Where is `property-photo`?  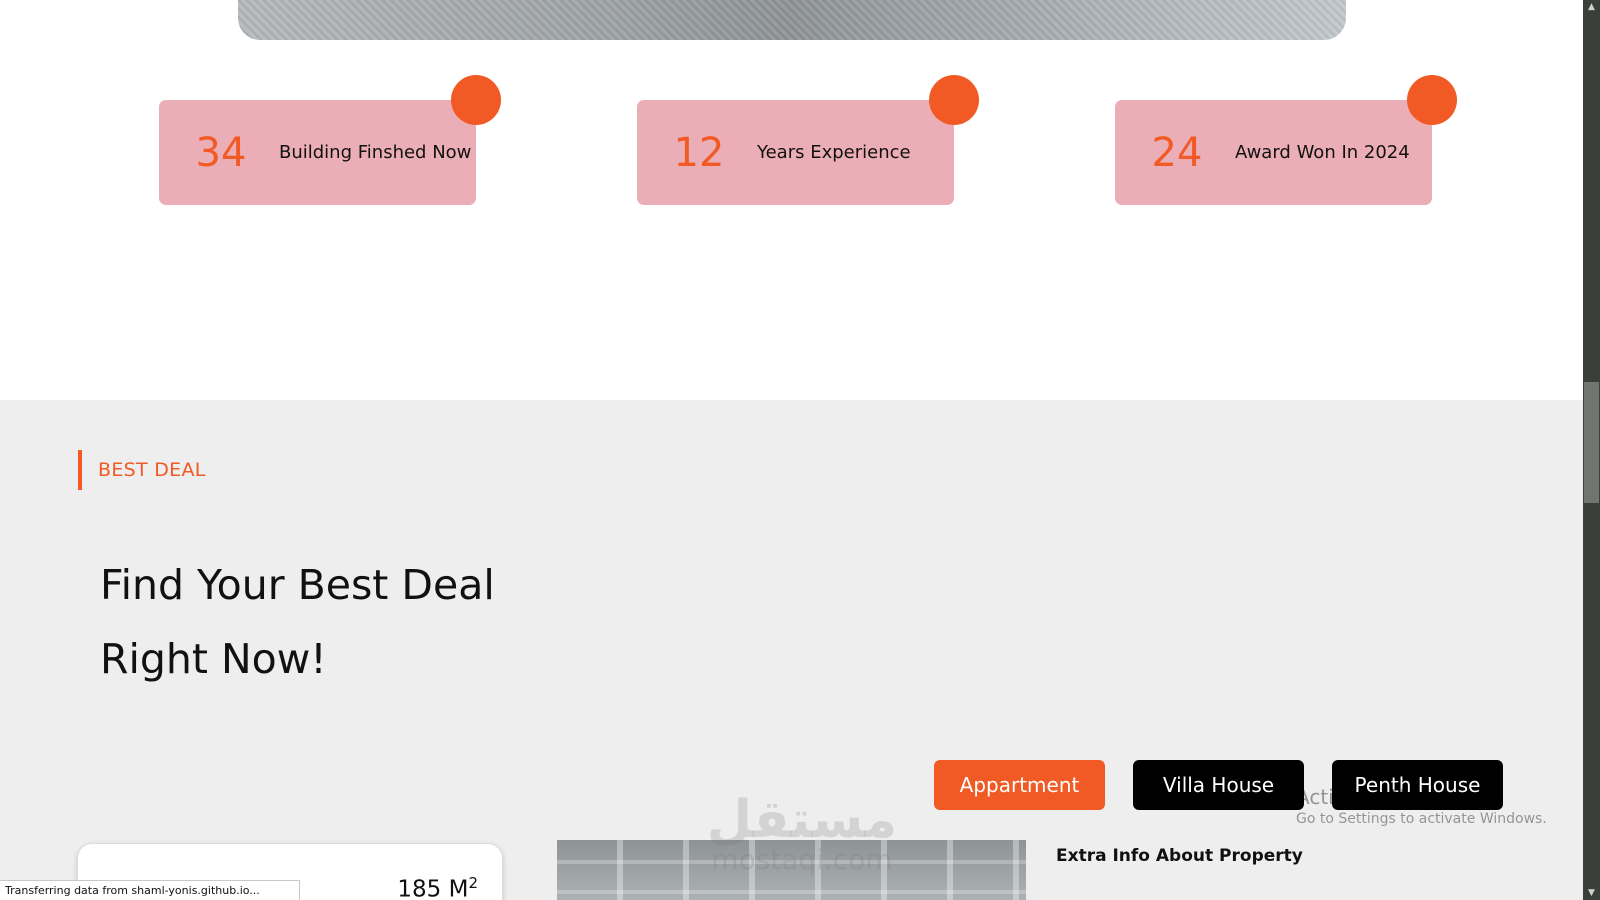 property-photo is located at coordinates (791, 870).